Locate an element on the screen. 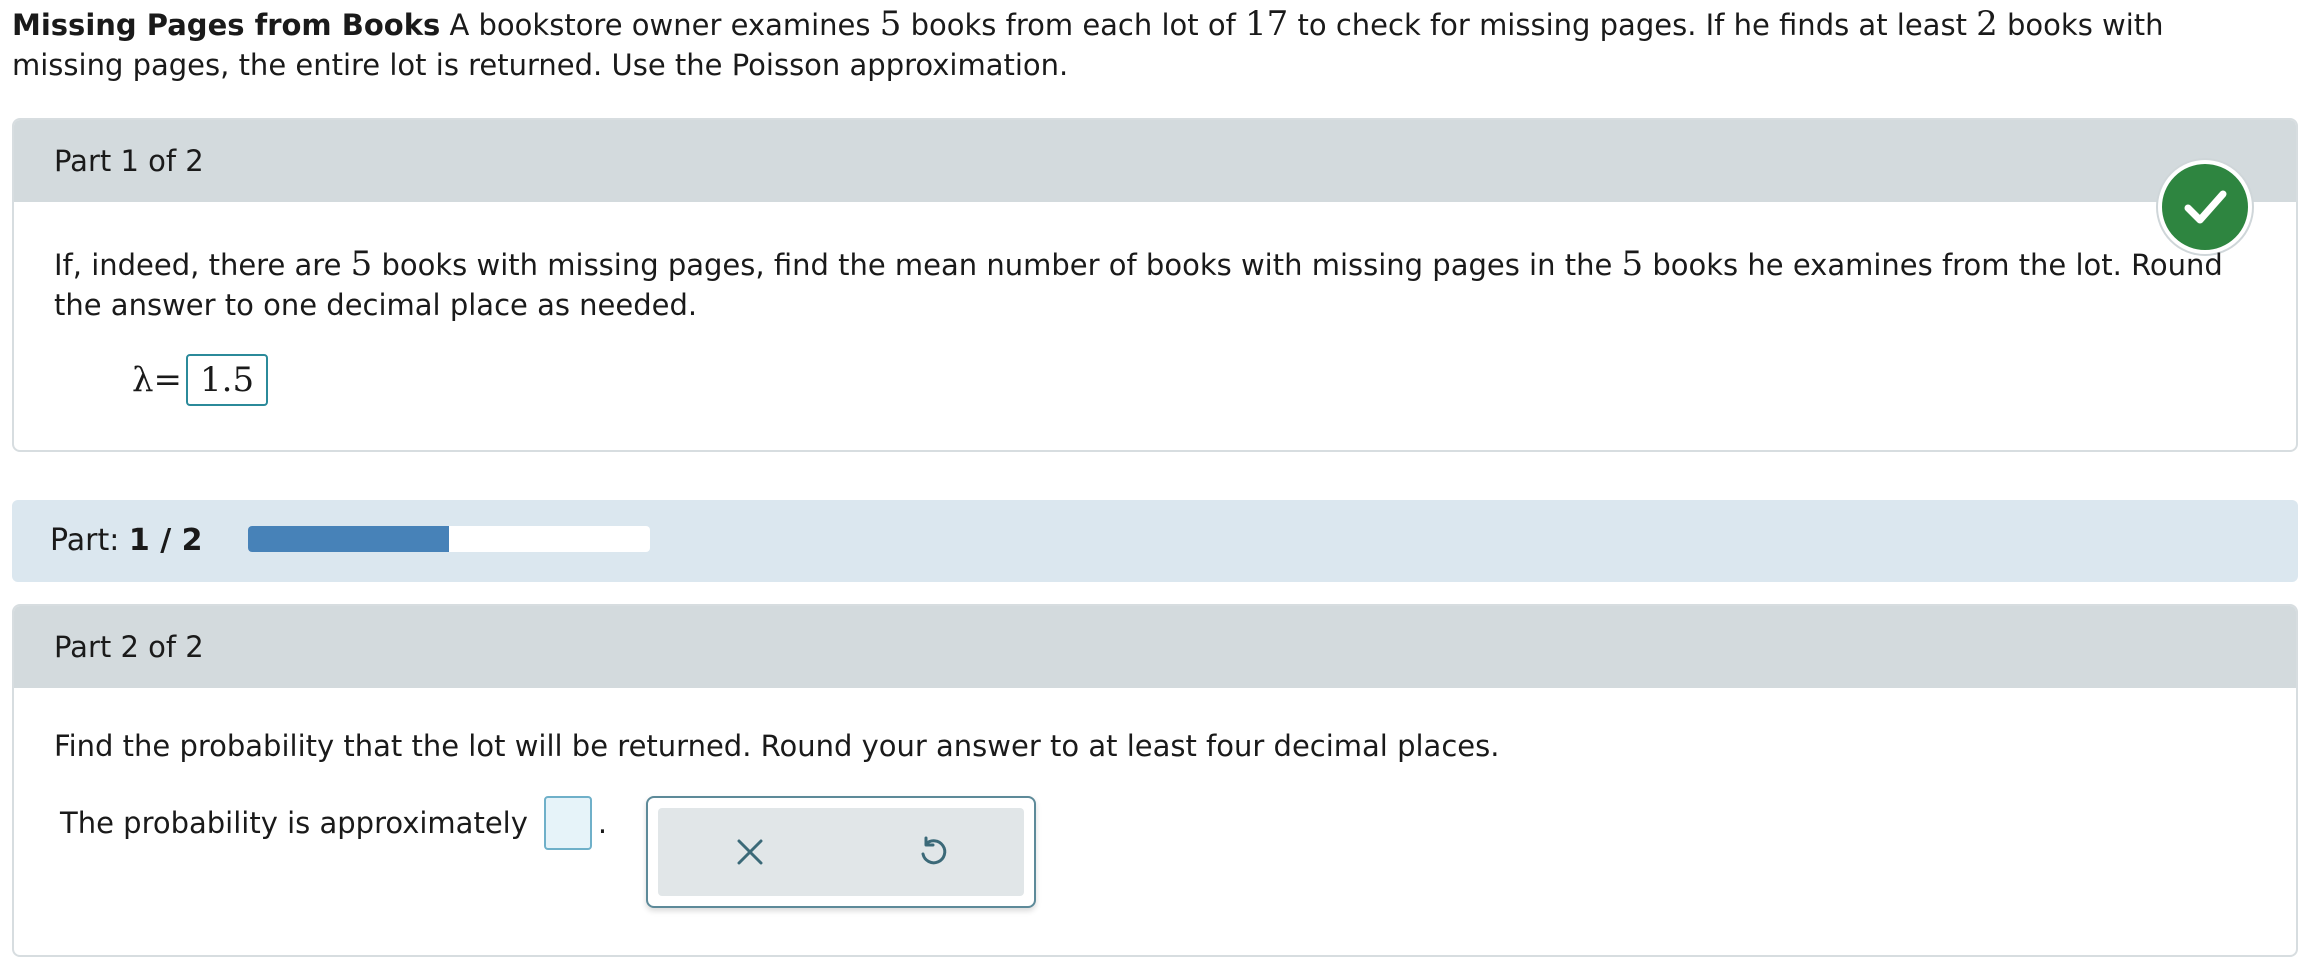 The width and height of the screenshot is (2308, 970). probability-answer-row: The probability is approximately . is located at coordinates (333, 823).